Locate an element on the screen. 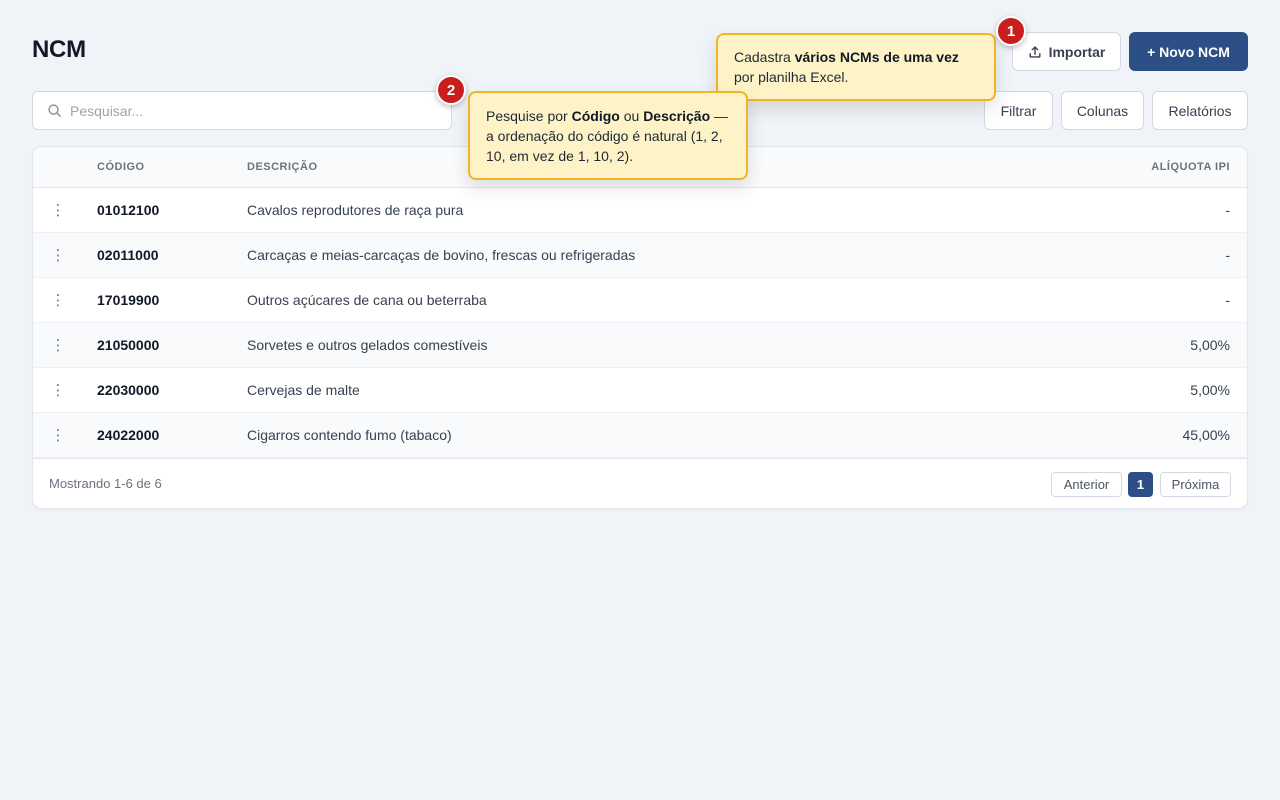  search-box is located at coordinates (242, 110).